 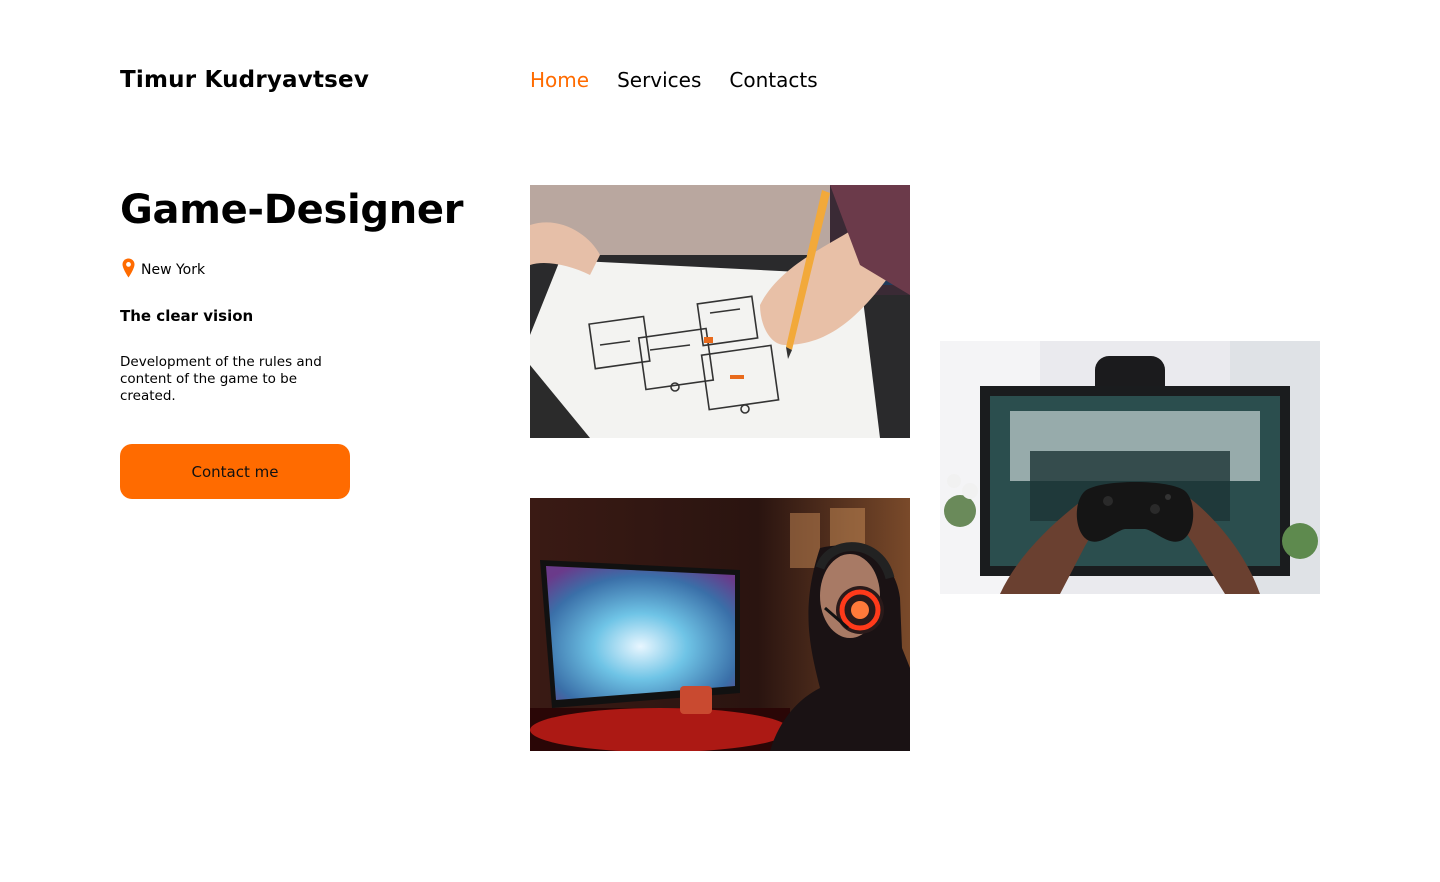 What do you see at coordinates (559, 80) in the screenshot?
I see `nav-home-link: Home` at bounding box center [559, 80].